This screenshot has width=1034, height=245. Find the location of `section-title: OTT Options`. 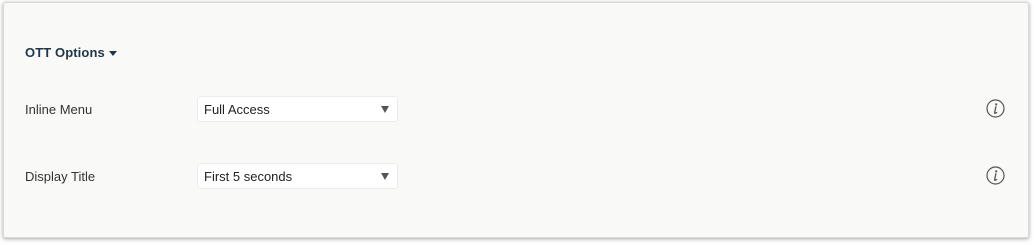

section-title: OTT Options is located at coordinates (65, 52).